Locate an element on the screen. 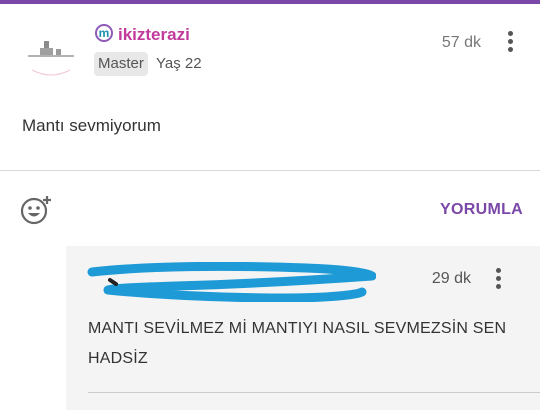 The image size is (540, 410). top-accent-bar is located at coordinates (270, 2).